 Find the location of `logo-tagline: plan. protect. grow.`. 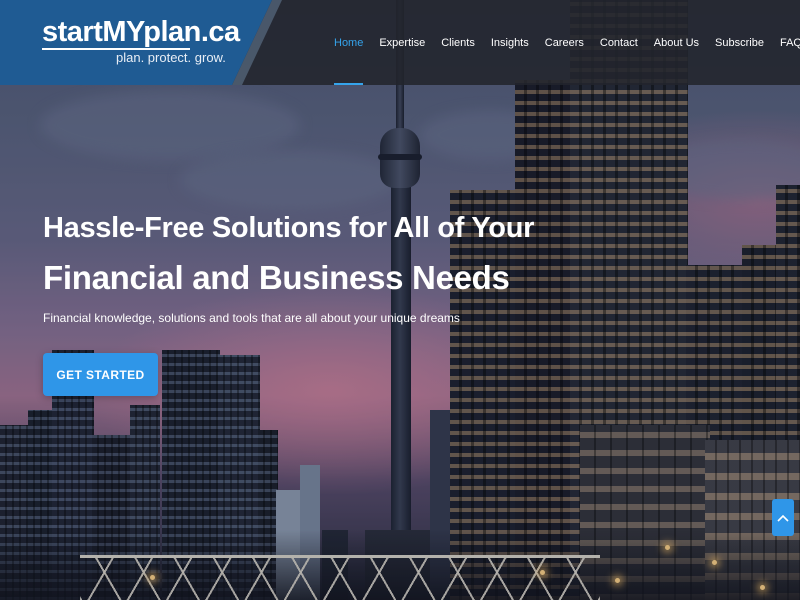

logo-tagline: plan. protect. grow. is located at coordinates (171, 57).